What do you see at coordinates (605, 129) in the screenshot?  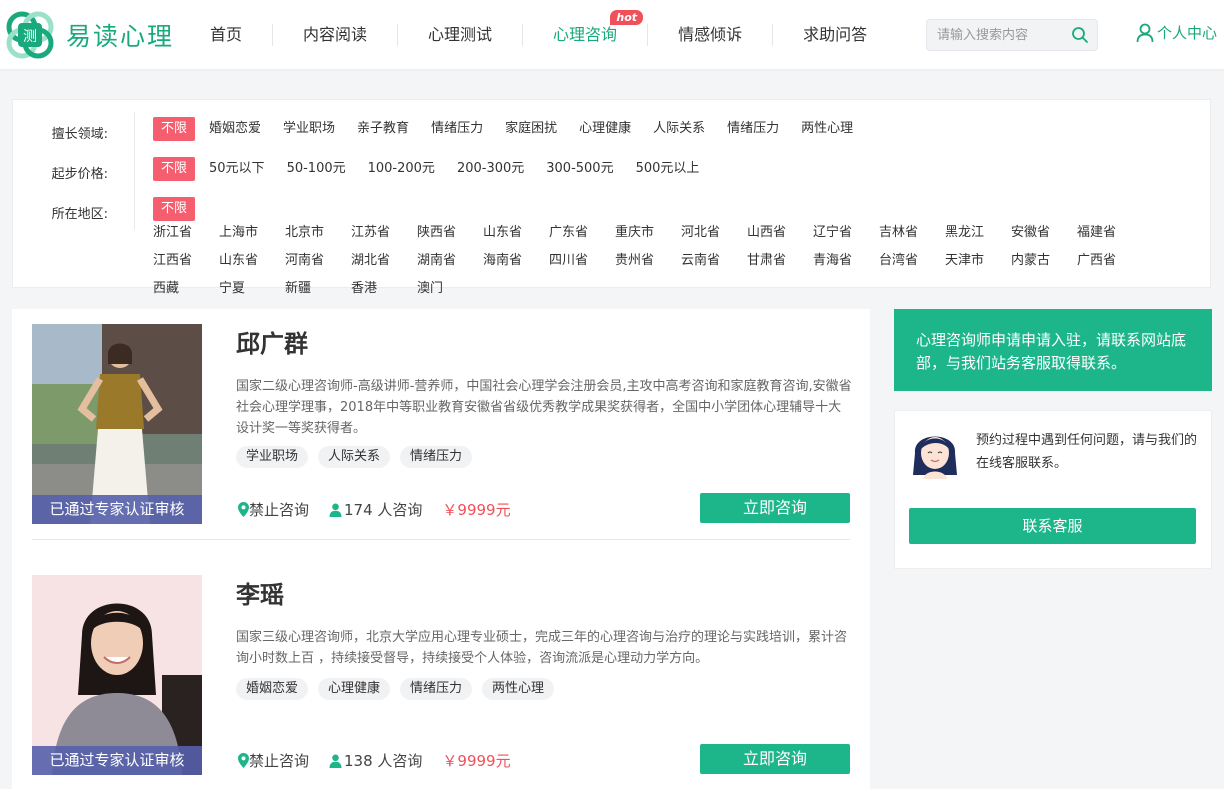 I see `filter-option: 心理健康` at bounding box center [605, 129].